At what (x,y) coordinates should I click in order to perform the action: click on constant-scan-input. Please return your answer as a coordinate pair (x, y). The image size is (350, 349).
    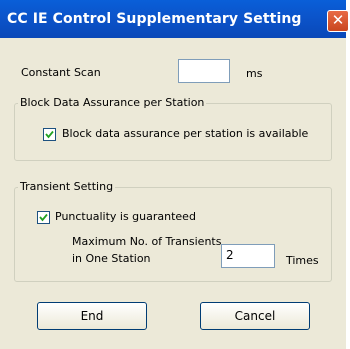
    Looking at the image, I should click on (204, 71).